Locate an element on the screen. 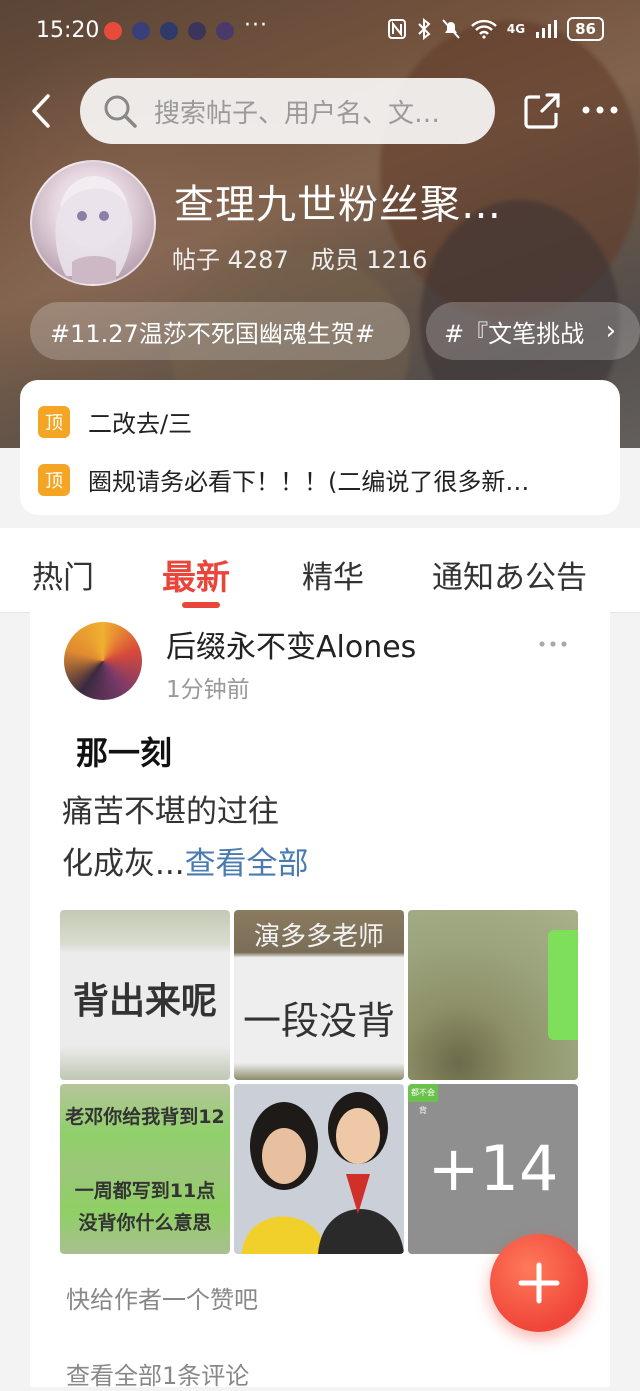 Image resolution: width=640 pixels, height=1391 pixels. image-detail is located at coordinates (563, 985).